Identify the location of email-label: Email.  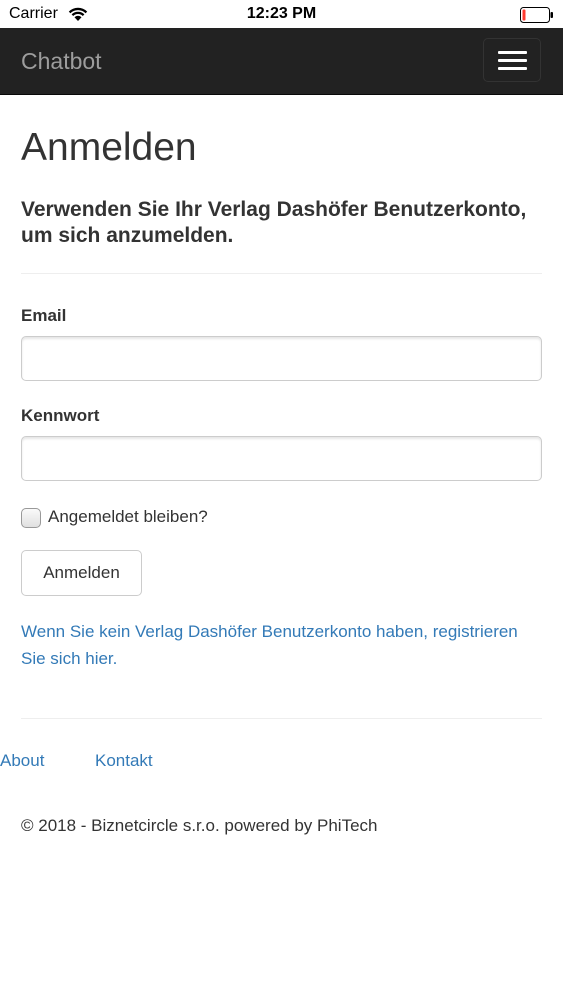
(44, 315).